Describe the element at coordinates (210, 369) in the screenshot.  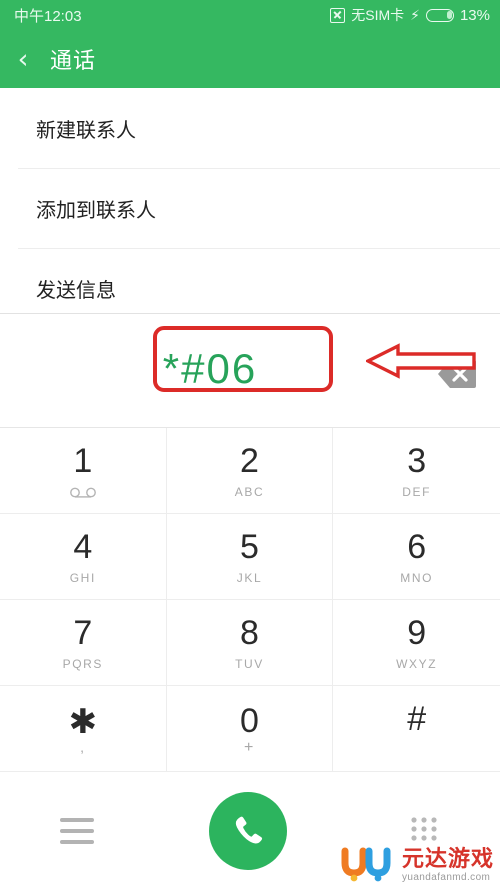
I see `dialed-number: *#06` at that location.